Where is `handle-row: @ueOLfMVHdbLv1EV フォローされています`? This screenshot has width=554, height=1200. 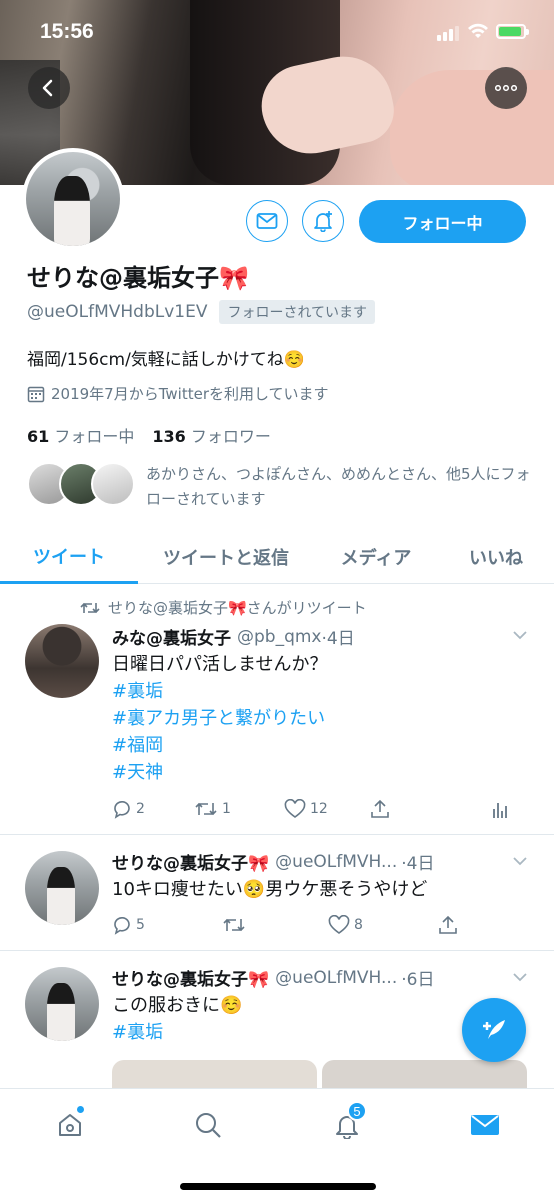
handle-row: @ueOLfMVHdbLv1EV フォローされています is located at coordinates (201, 312).